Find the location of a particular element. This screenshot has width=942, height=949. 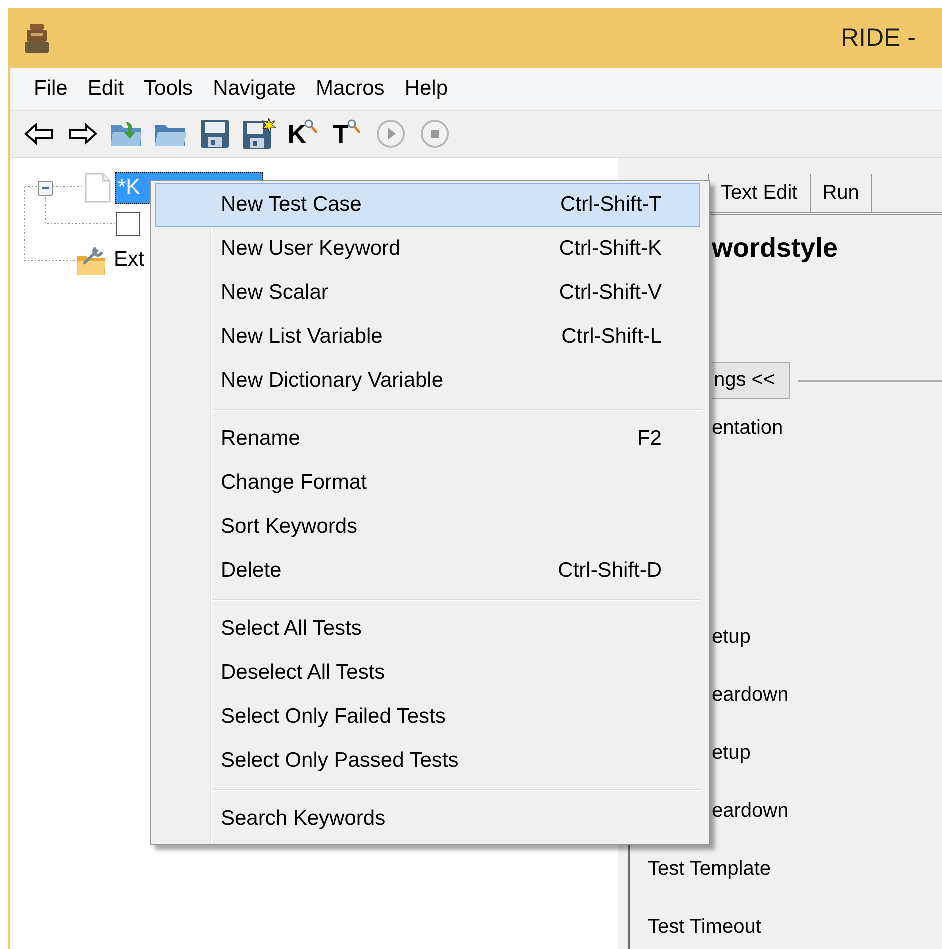

page-heading: wordstyle is located at coordinates (775, 248).